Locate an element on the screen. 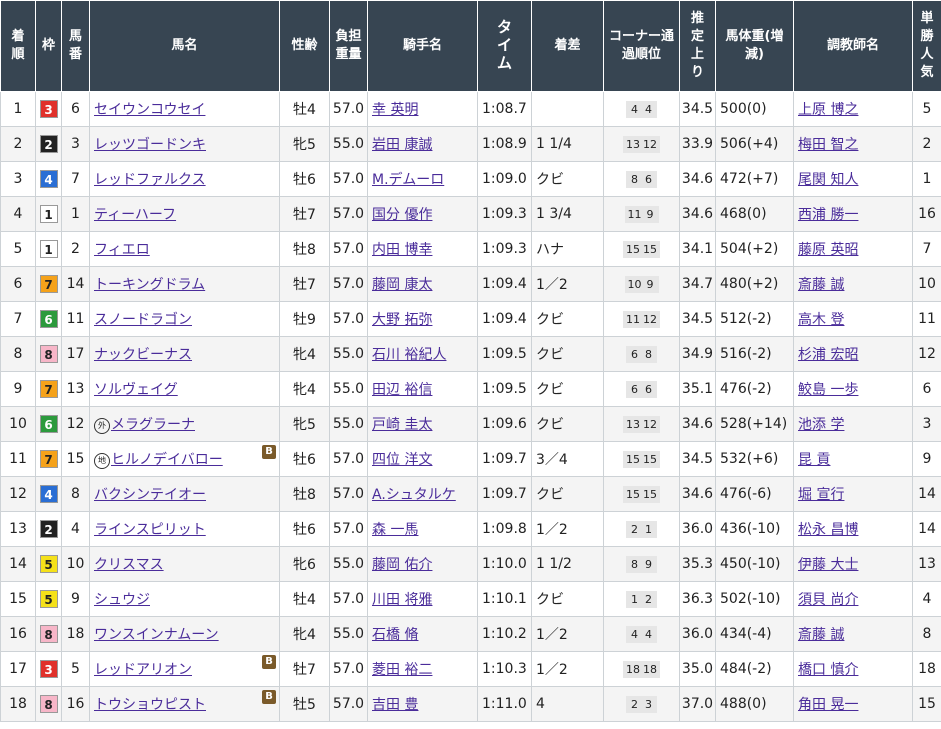  trainer-link: 須貝 尚介 is located at coordinates (828, 600).